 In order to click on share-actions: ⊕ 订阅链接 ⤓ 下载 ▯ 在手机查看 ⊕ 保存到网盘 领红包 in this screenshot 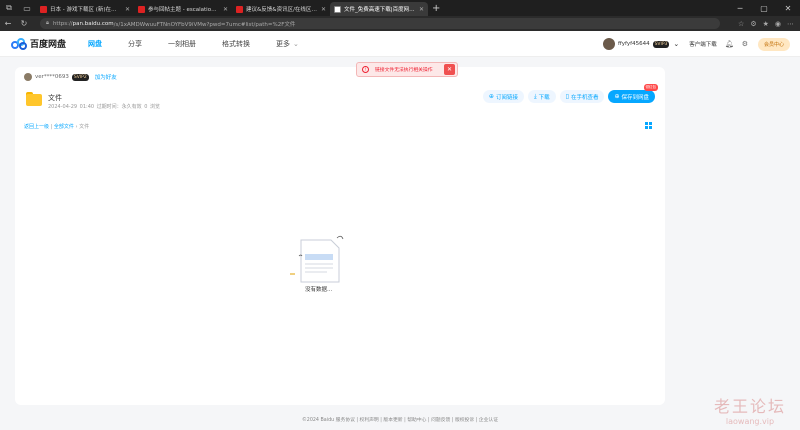, I will do `click(568, 93)`.